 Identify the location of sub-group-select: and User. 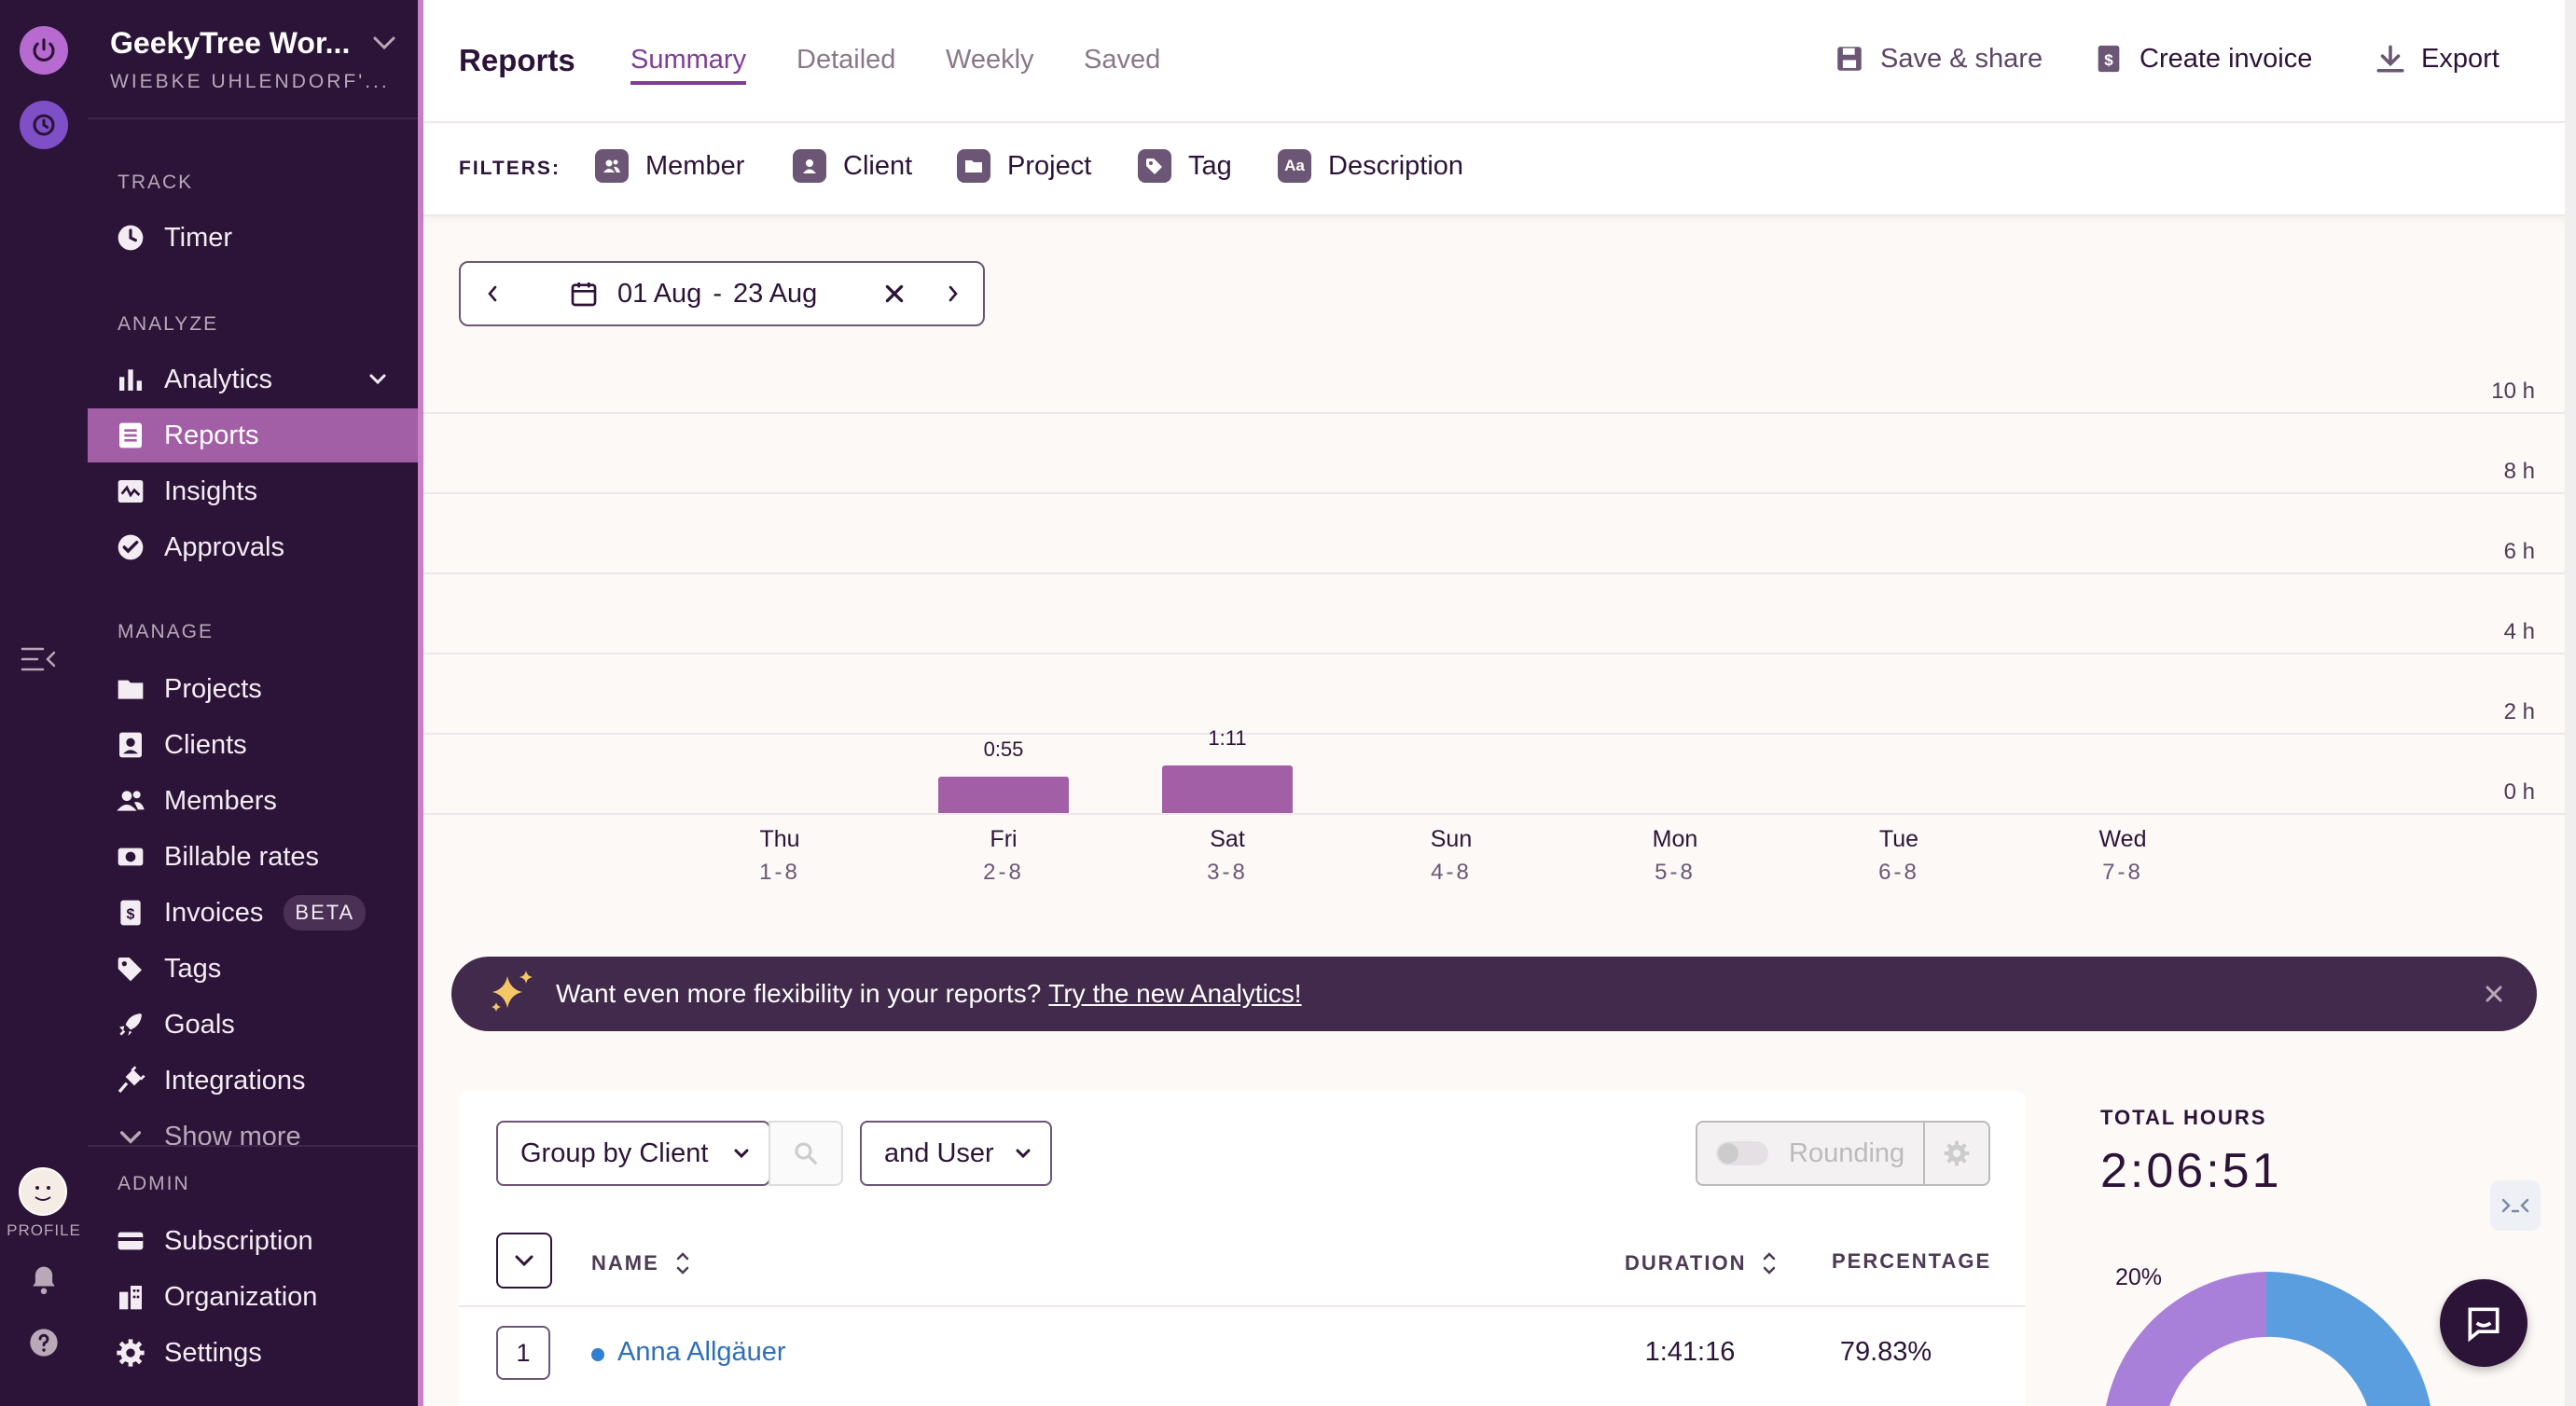
(956, 1153).